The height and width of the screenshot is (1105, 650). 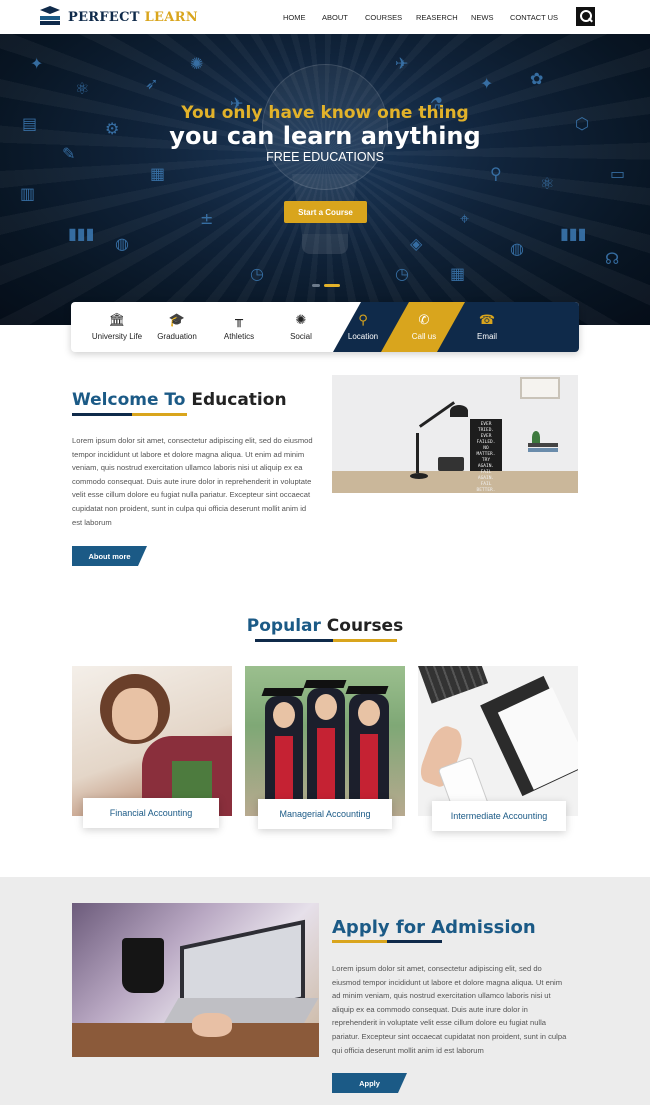 I want to click on course-card-managerial: Managerial Accounting, so click(x=325, y=814).